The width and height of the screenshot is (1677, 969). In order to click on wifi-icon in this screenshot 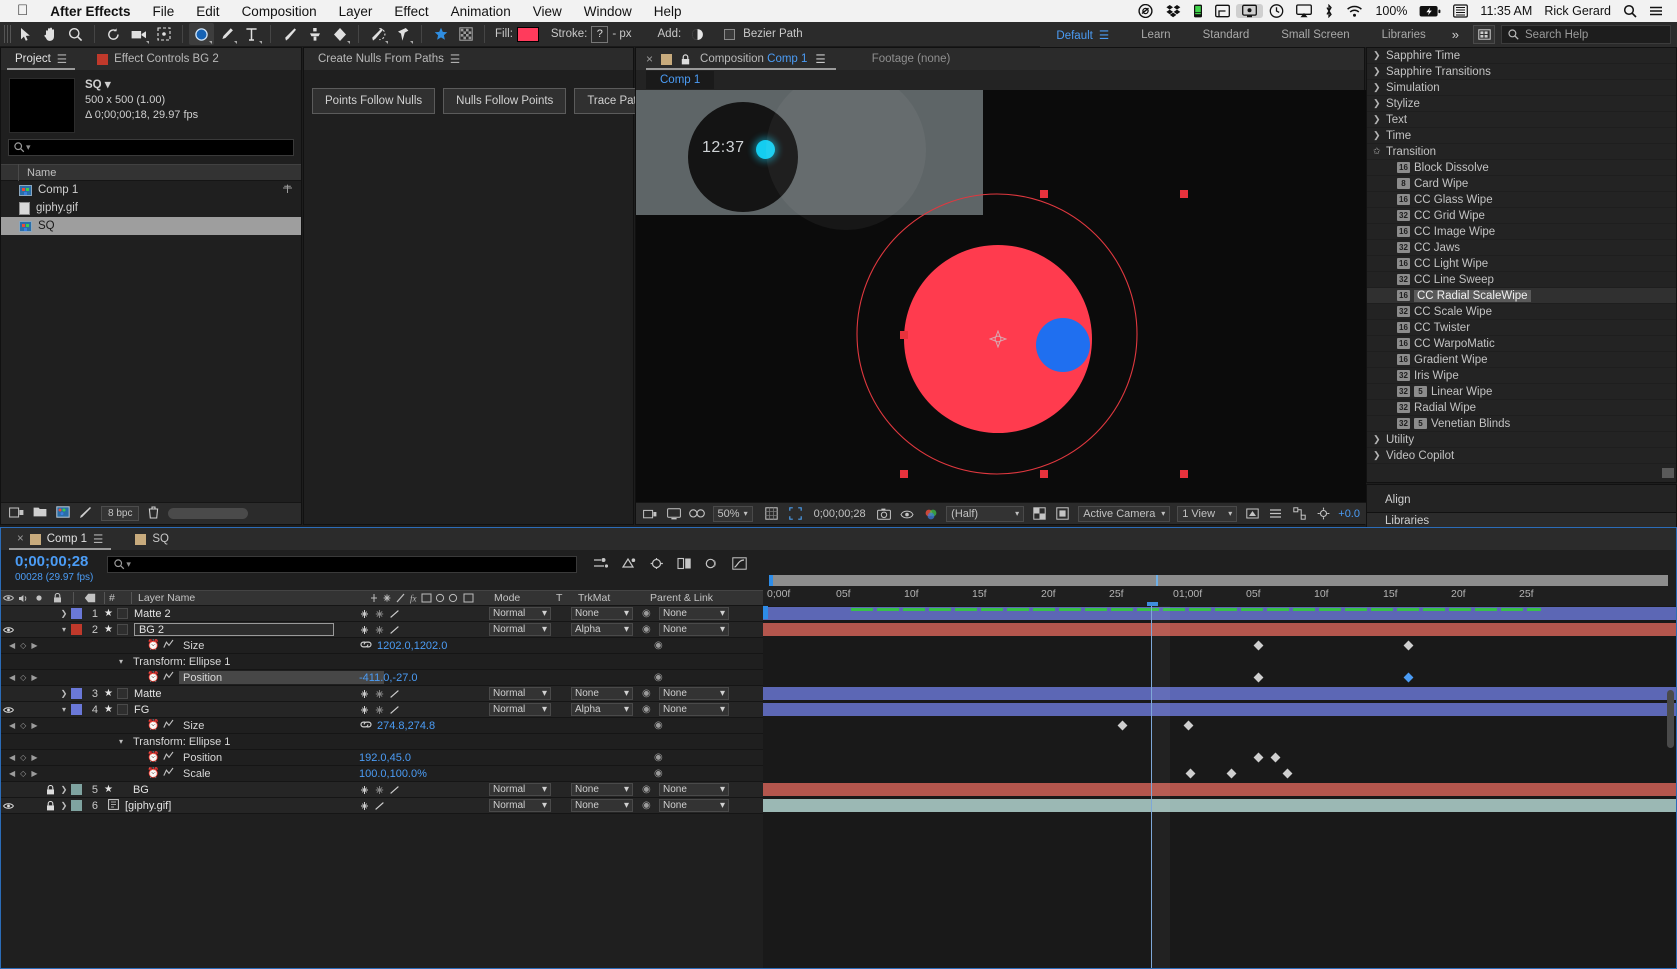, I will do `click(1354, 11)`.